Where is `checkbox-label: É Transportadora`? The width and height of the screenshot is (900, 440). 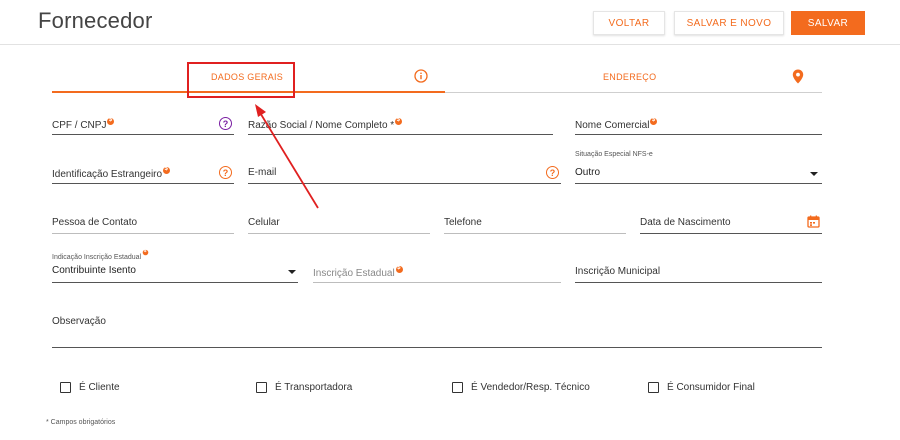 checkbox-label: É Transportadora is located at coordinates (314, 387).